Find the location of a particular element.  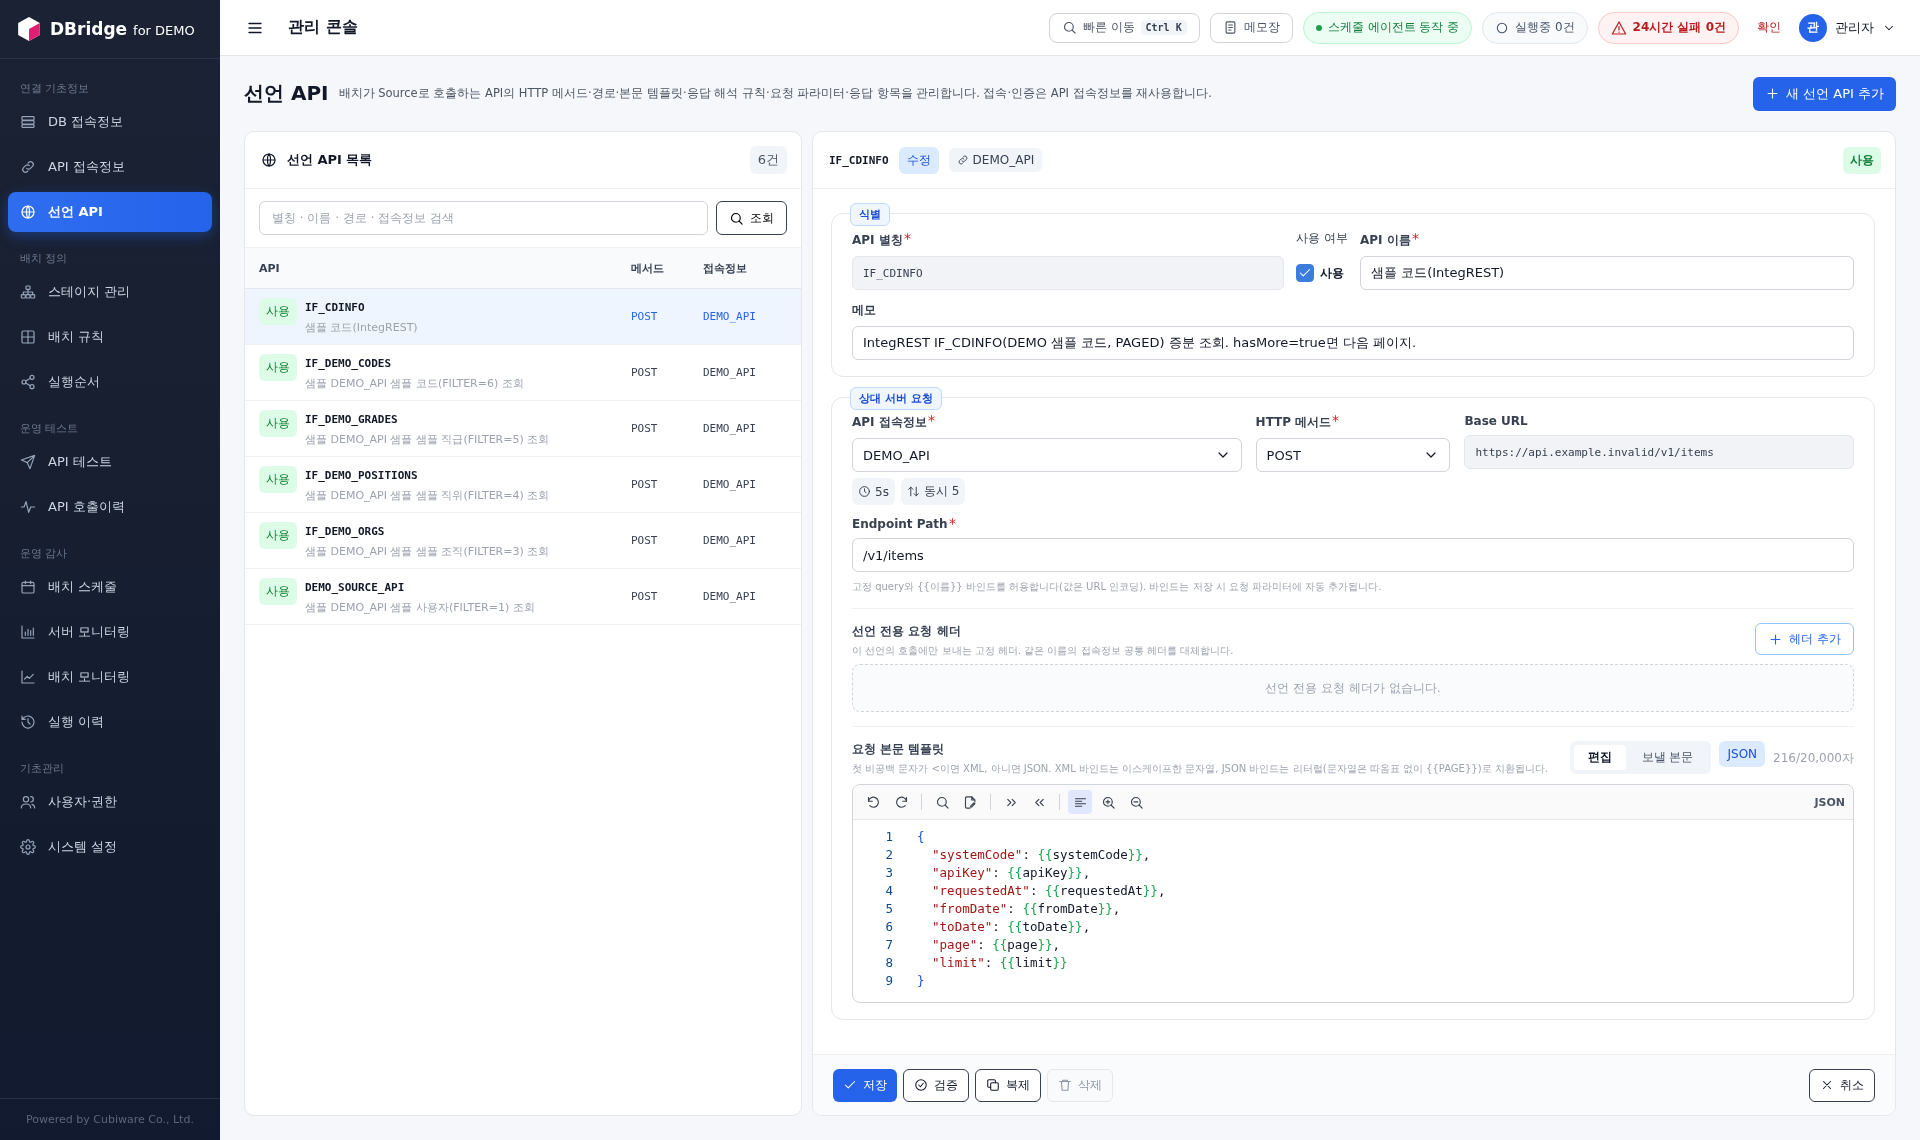

api-name: 샘플 DEMO_API 샘플 사용자(FILTER=1) 조회 is located at coordinates (420, 607).